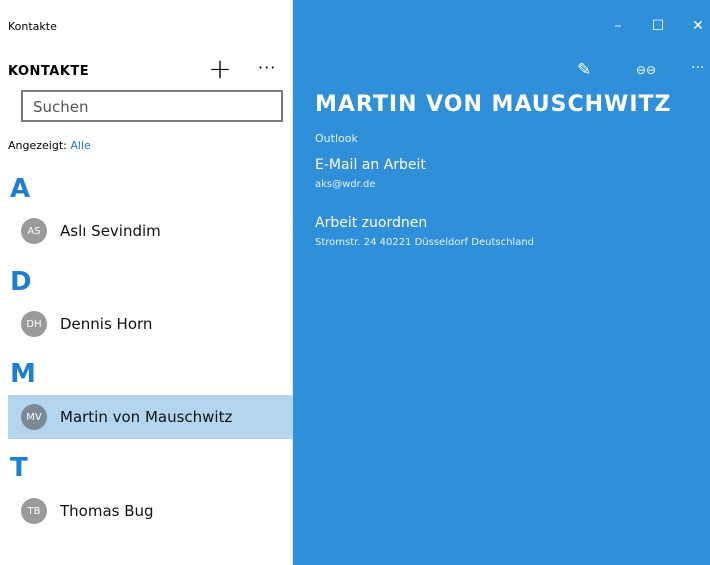 This screenshot has width=710, height=565. I want to click on filter-label: Angezeigt:, so click(37, 145).